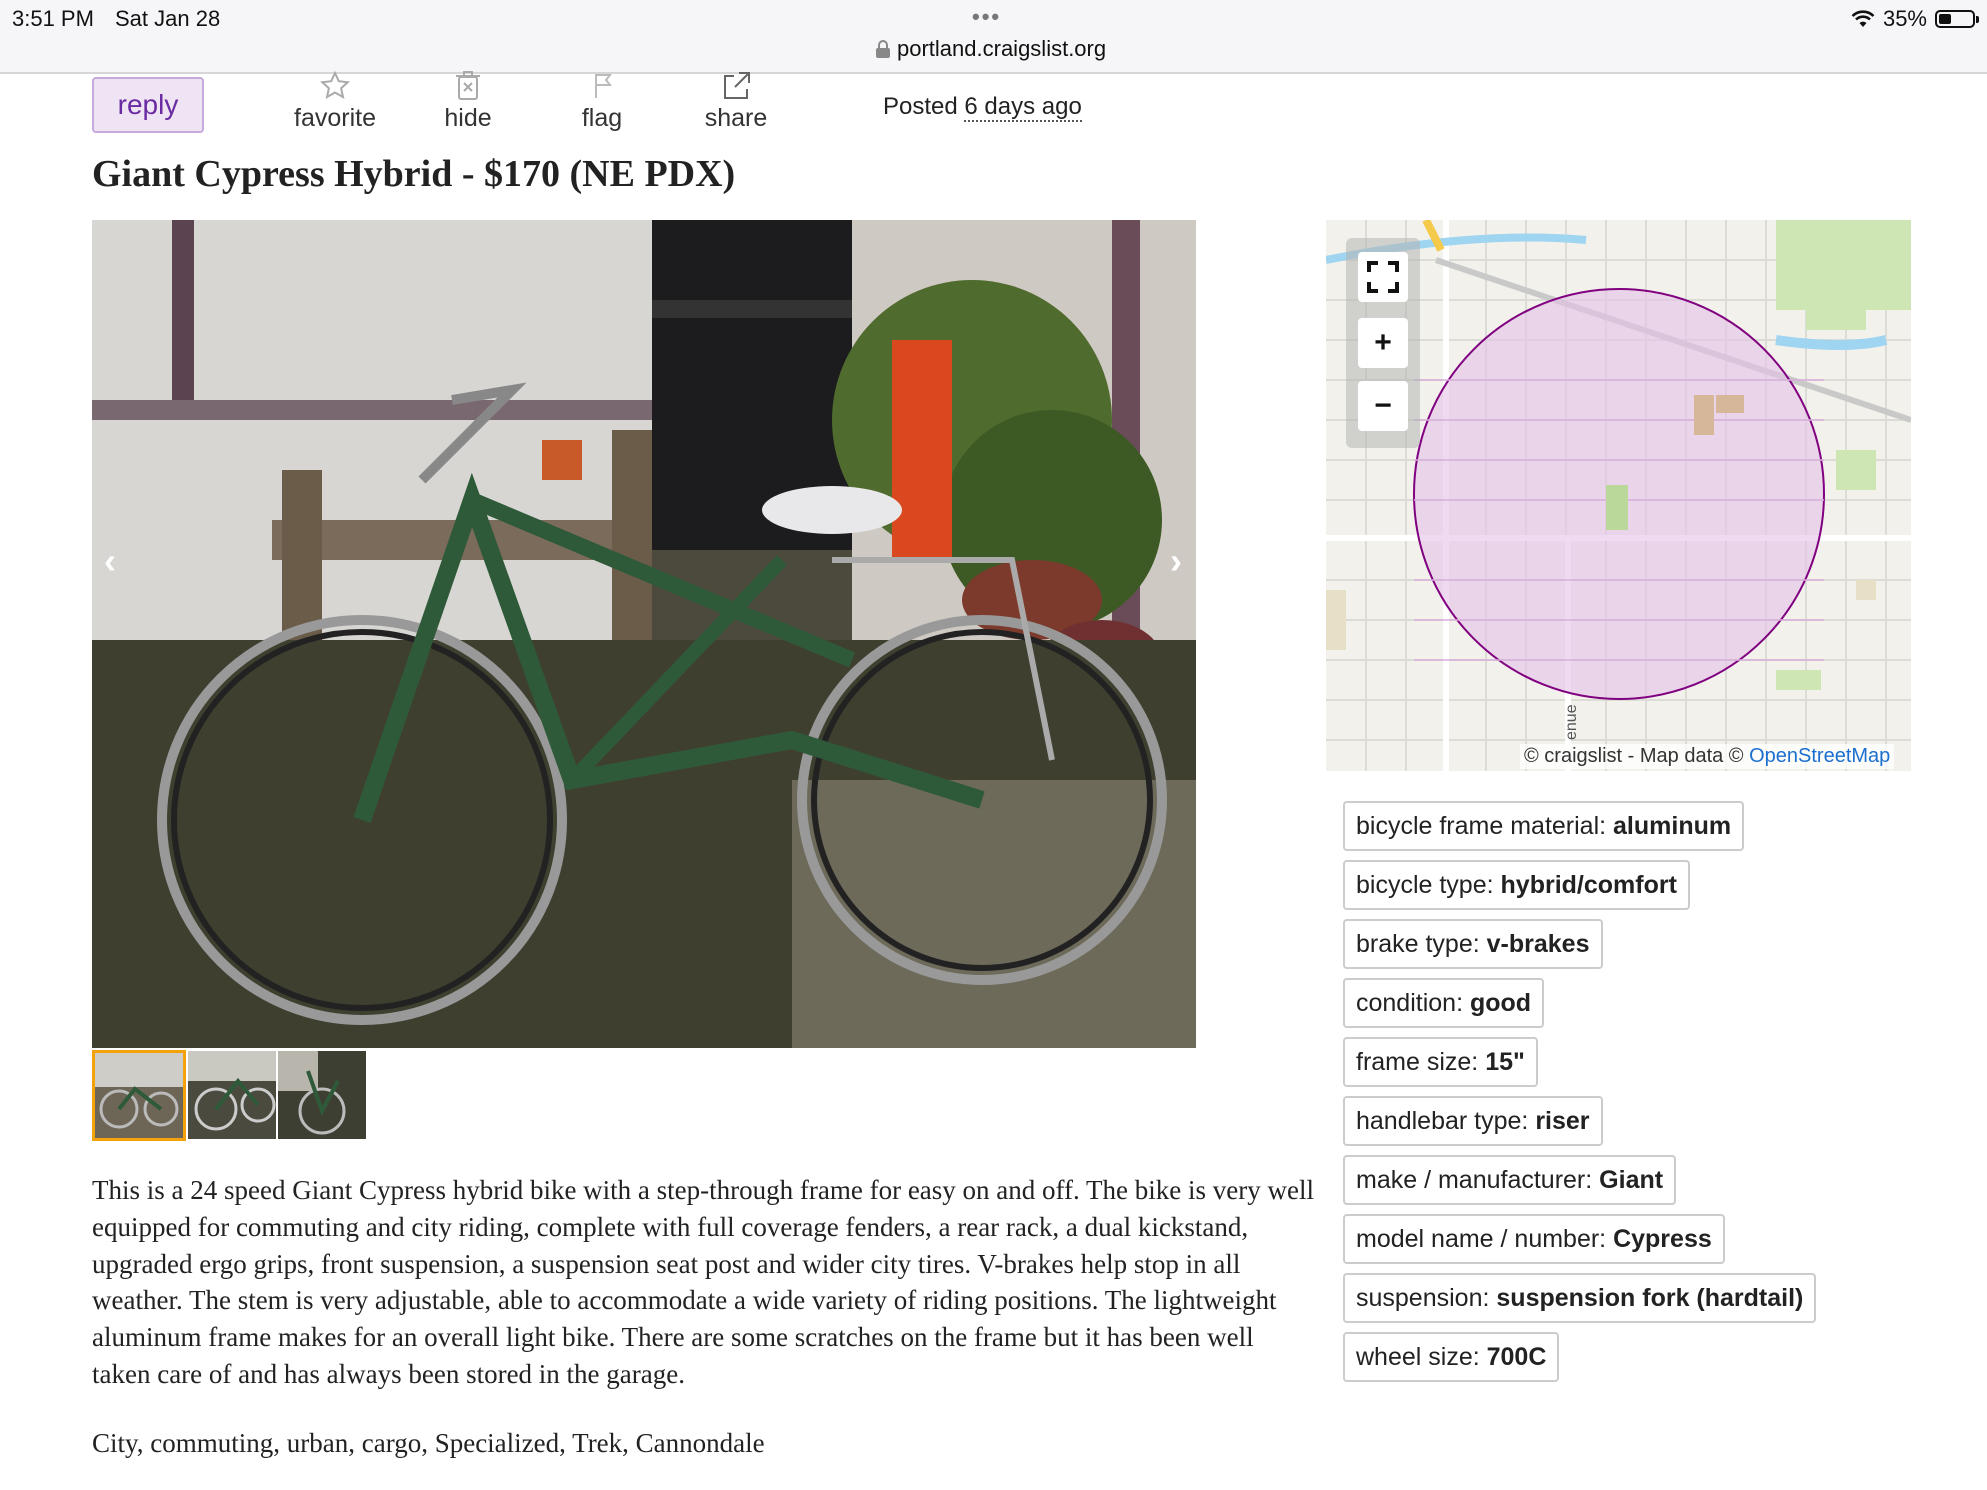  What do you see at coordinates (335, 84) in the screenshot?
I see `star-icon` at bounding box center [335, 84].